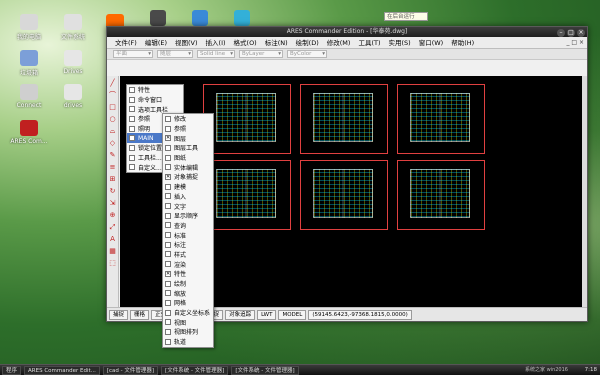  Describe the element at coordinates (571, 33) in the screenshot. I see `maximize-button: □` at that location.